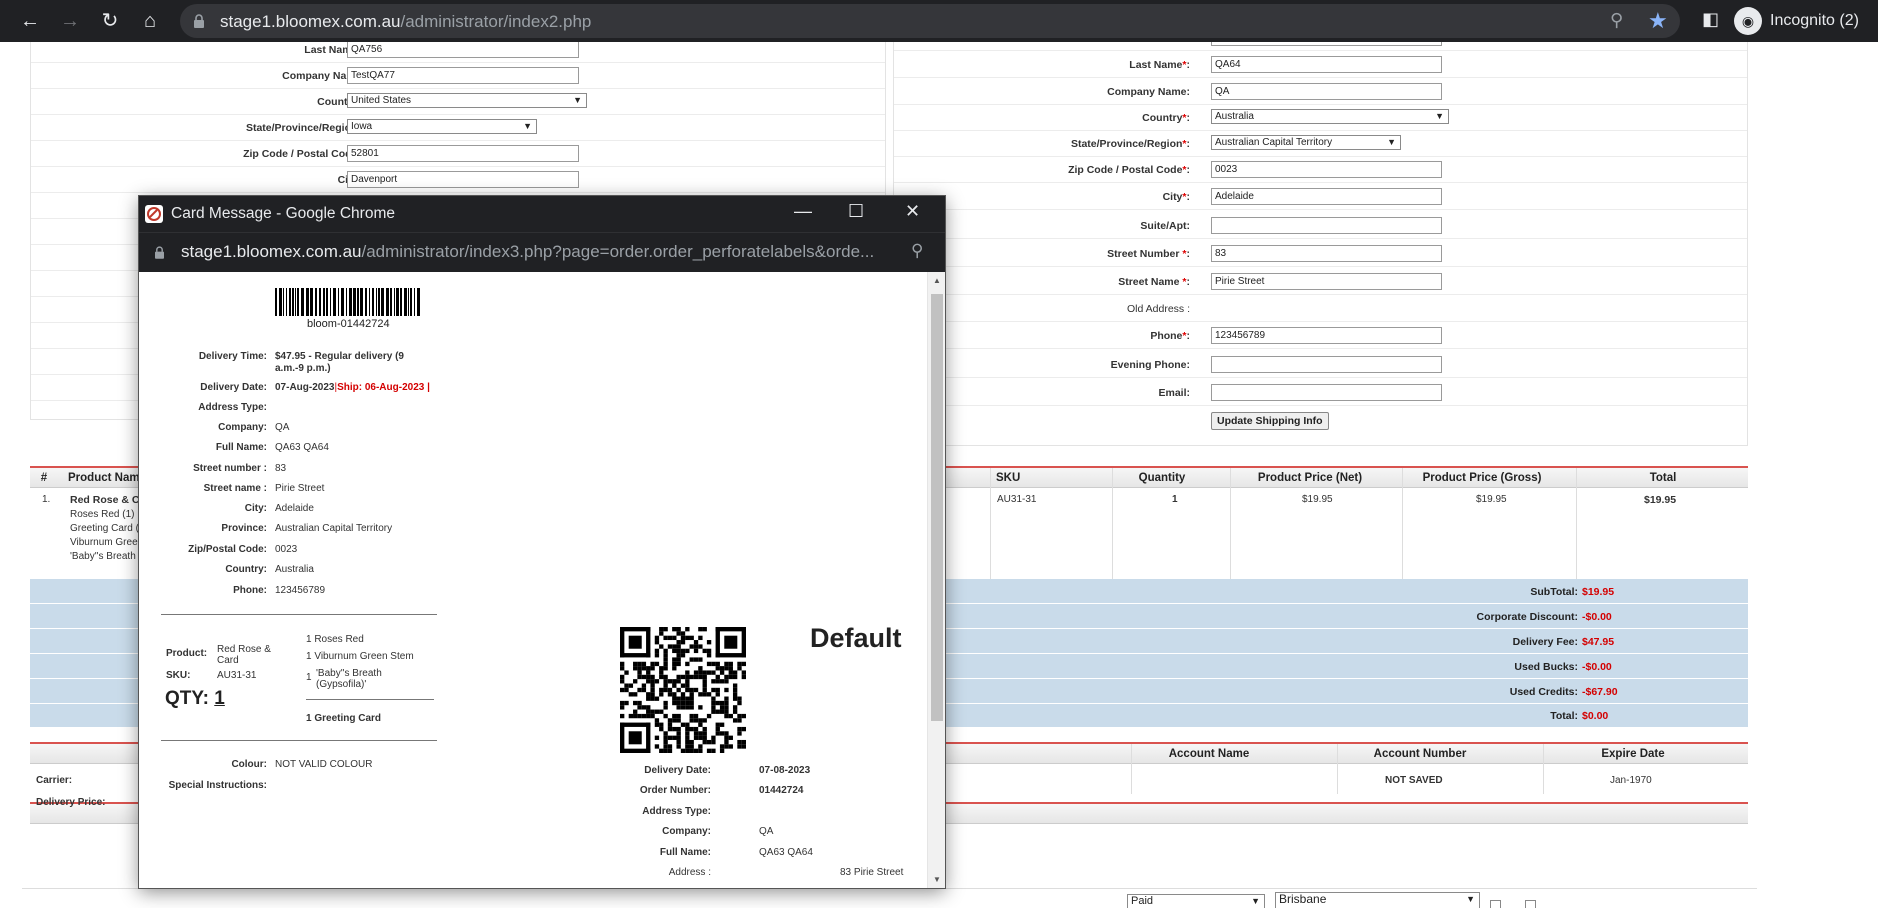 This screenshot has width=1878, height=908. What do you see at coordinates (463, 75) in the screenshot?
I see `billing-company-input: TestQA77` at bounding box center [463, 75].